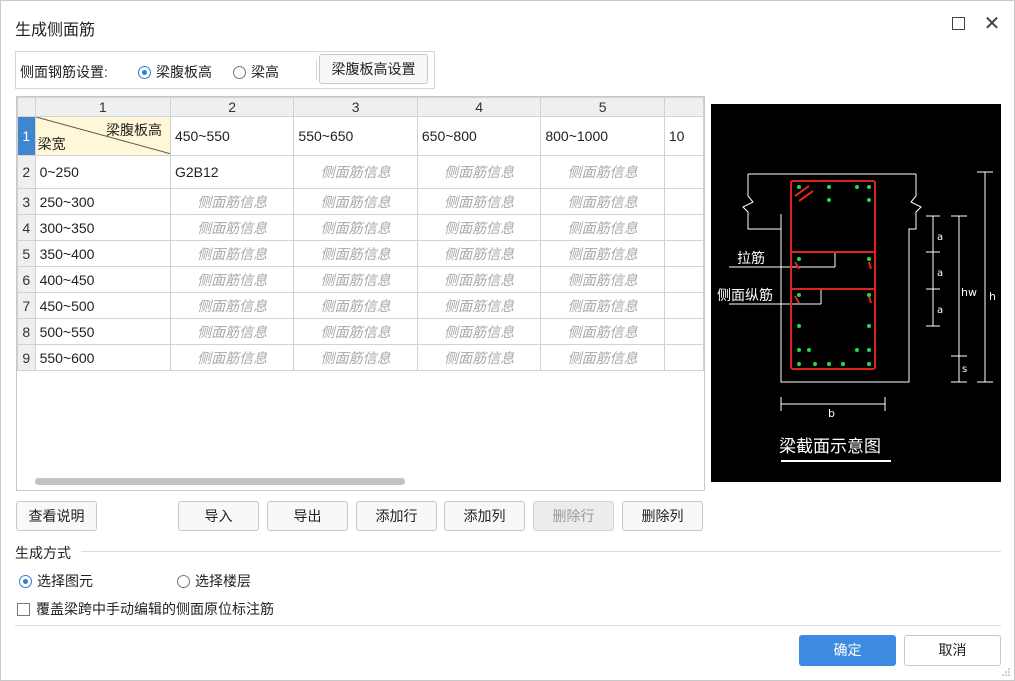 The image size is (1015, 681). What do you see at coordinates (602, 136) in the screenshot?
I see `column-header: 800~1000` at bounding box center [602, 136].